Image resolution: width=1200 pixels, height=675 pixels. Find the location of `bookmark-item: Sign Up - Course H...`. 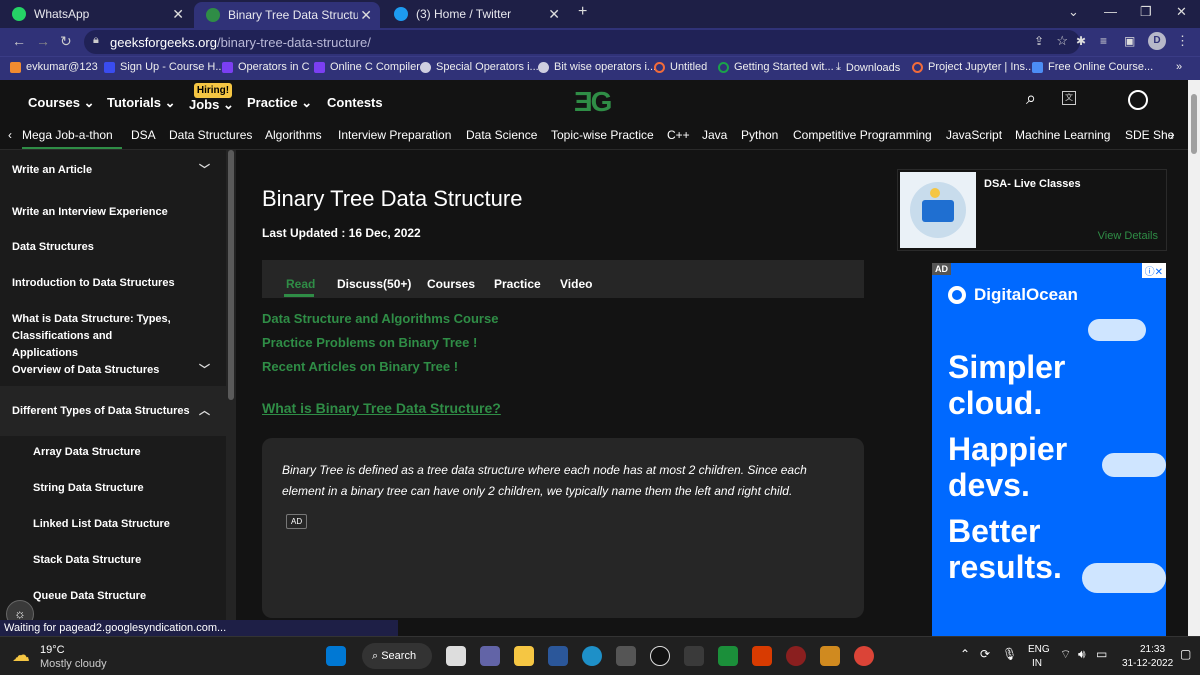

bookmark-item: Sign Up - Course H... is located at coordinates (164, 67).